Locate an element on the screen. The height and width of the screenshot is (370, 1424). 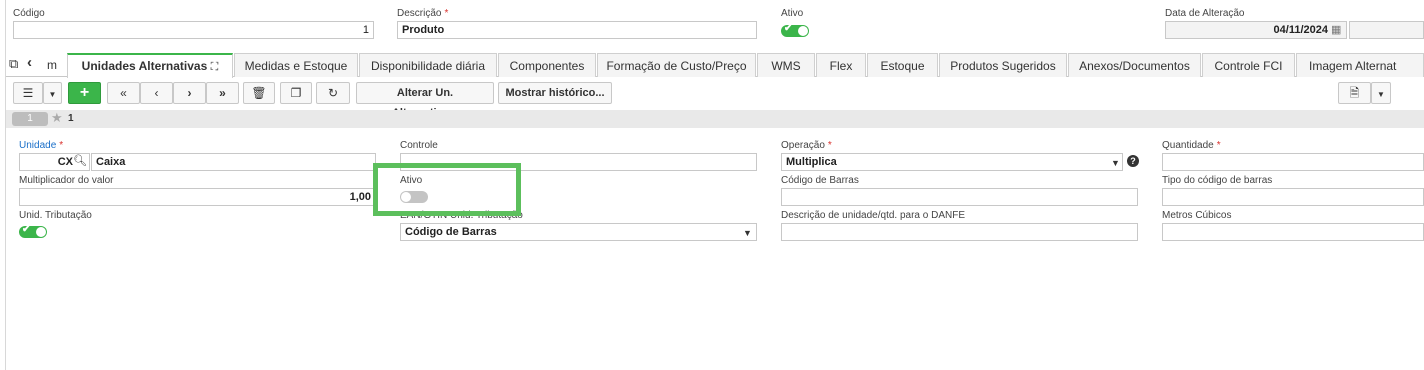
unidade-label: Unidade * is located at coordinates (41, 145).